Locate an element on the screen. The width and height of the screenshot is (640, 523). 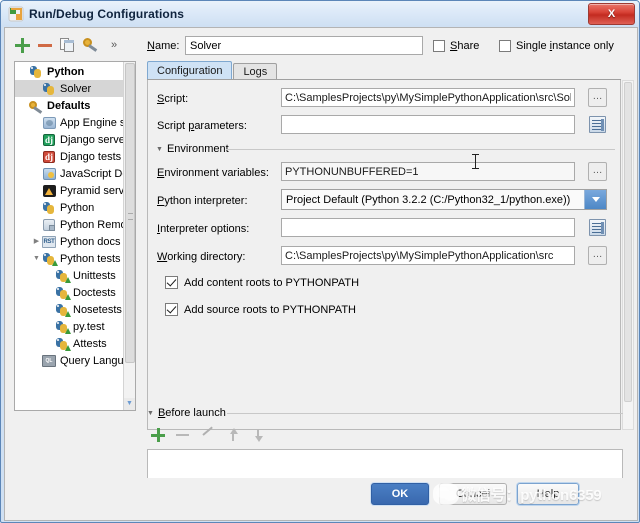
working-directory-label: Working directory: is located at coordinates (201, 257).